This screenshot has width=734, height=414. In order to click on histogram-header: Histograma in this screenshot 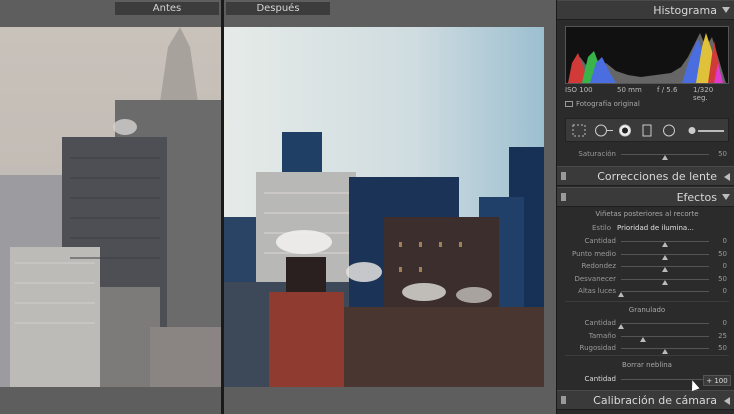, I will do `click(645, 10)`.